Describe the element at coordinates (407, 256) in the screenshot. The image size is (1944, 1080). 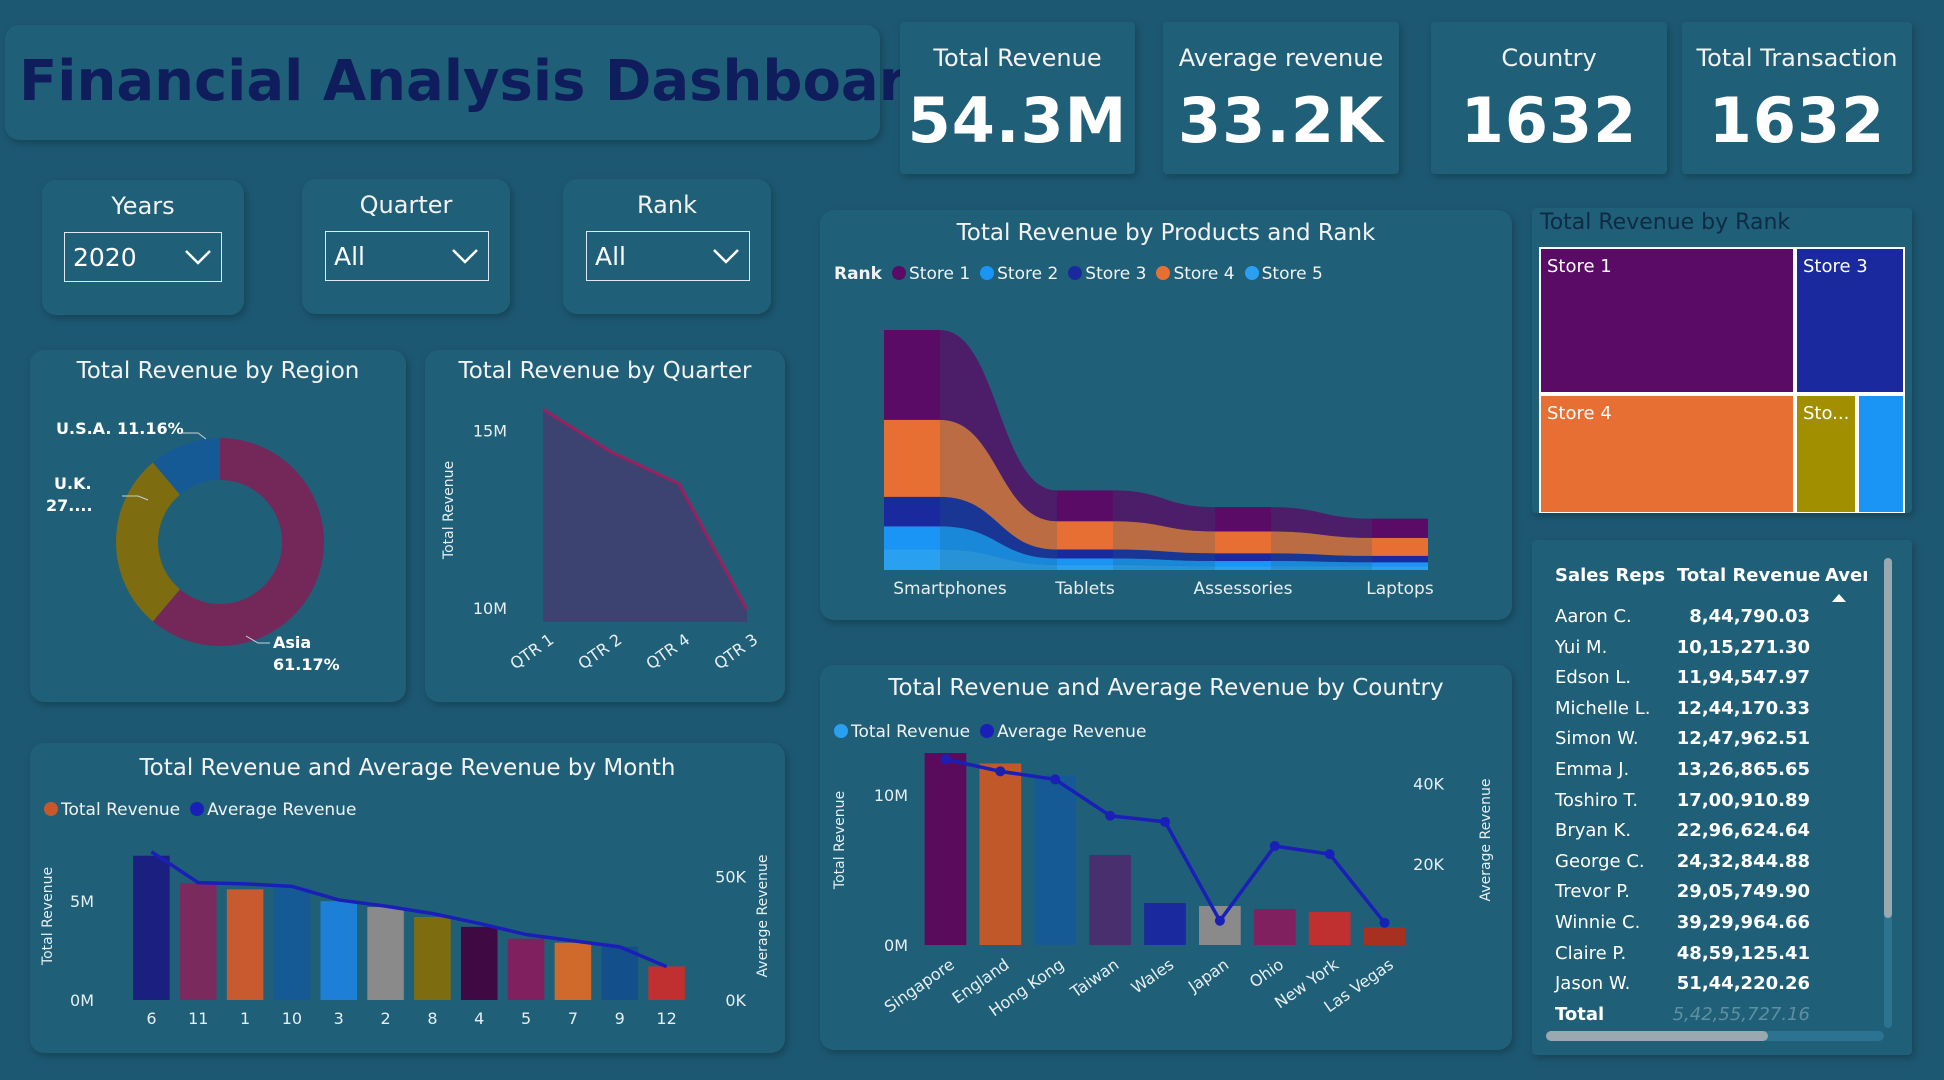
I see `quarter-dropdown: All` at that location.